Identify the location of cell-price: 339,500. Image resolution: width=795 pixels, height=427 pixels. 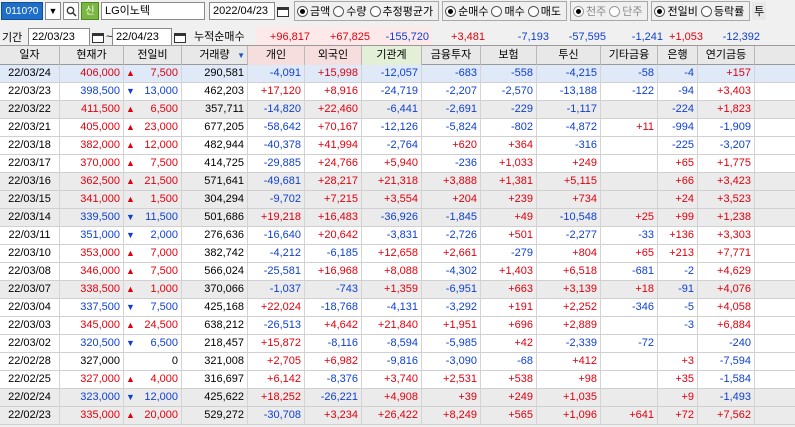
(92, 217).